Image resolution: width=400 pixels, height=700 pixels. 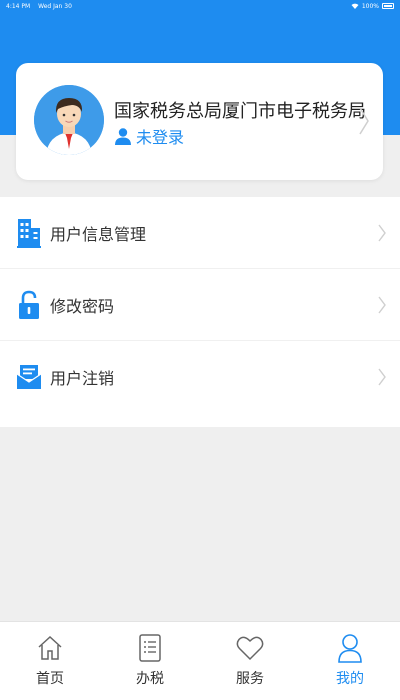 What do you see at coordinates (82, 306) in the screenshot?
I see `menu-item-label: 修改密码` at bounding box center [82, 306].